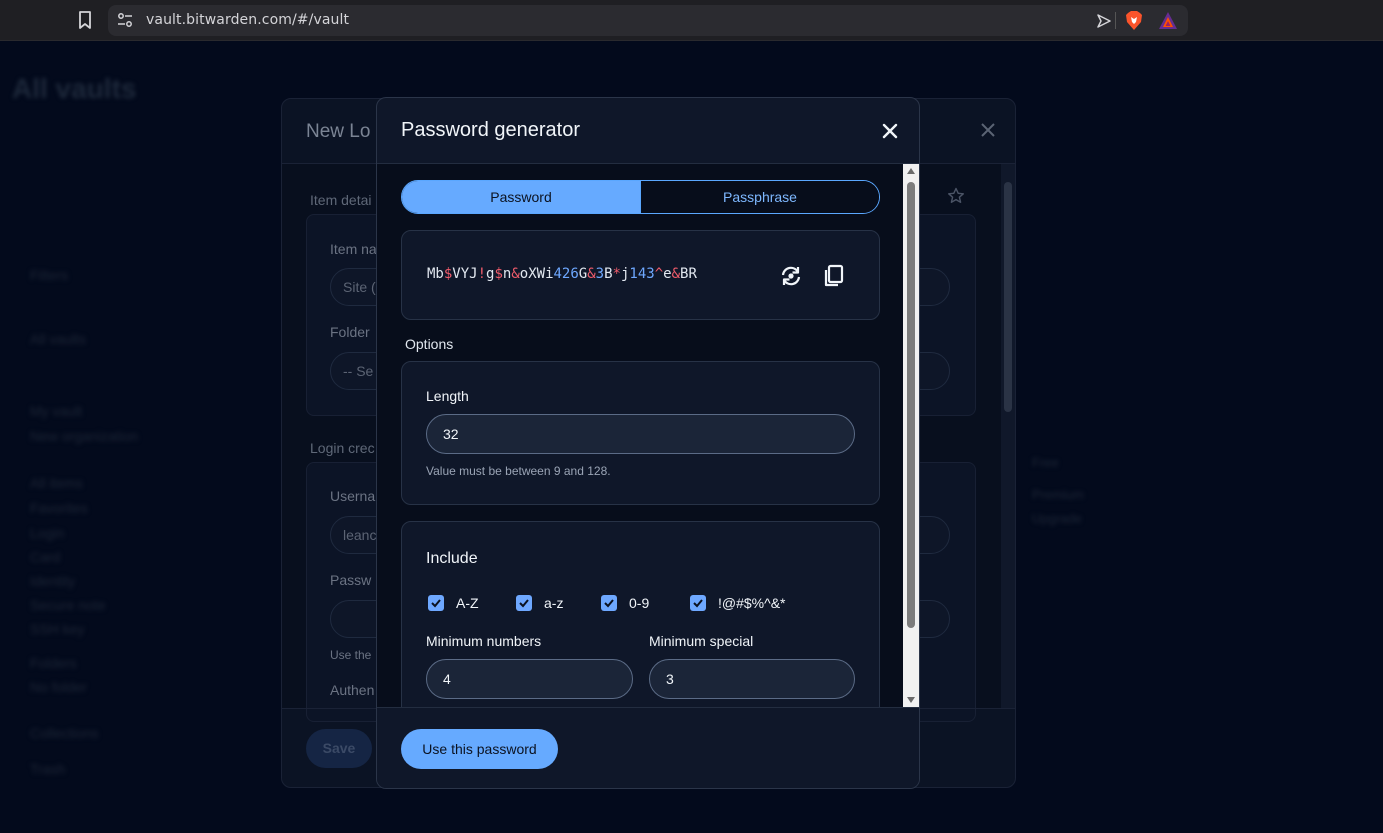 Image resolution: width=1383 pixels, height=833 pixels. Describe the element at coordinates (616, 274) in the screenshot. I see `password-segment: *` at that location.